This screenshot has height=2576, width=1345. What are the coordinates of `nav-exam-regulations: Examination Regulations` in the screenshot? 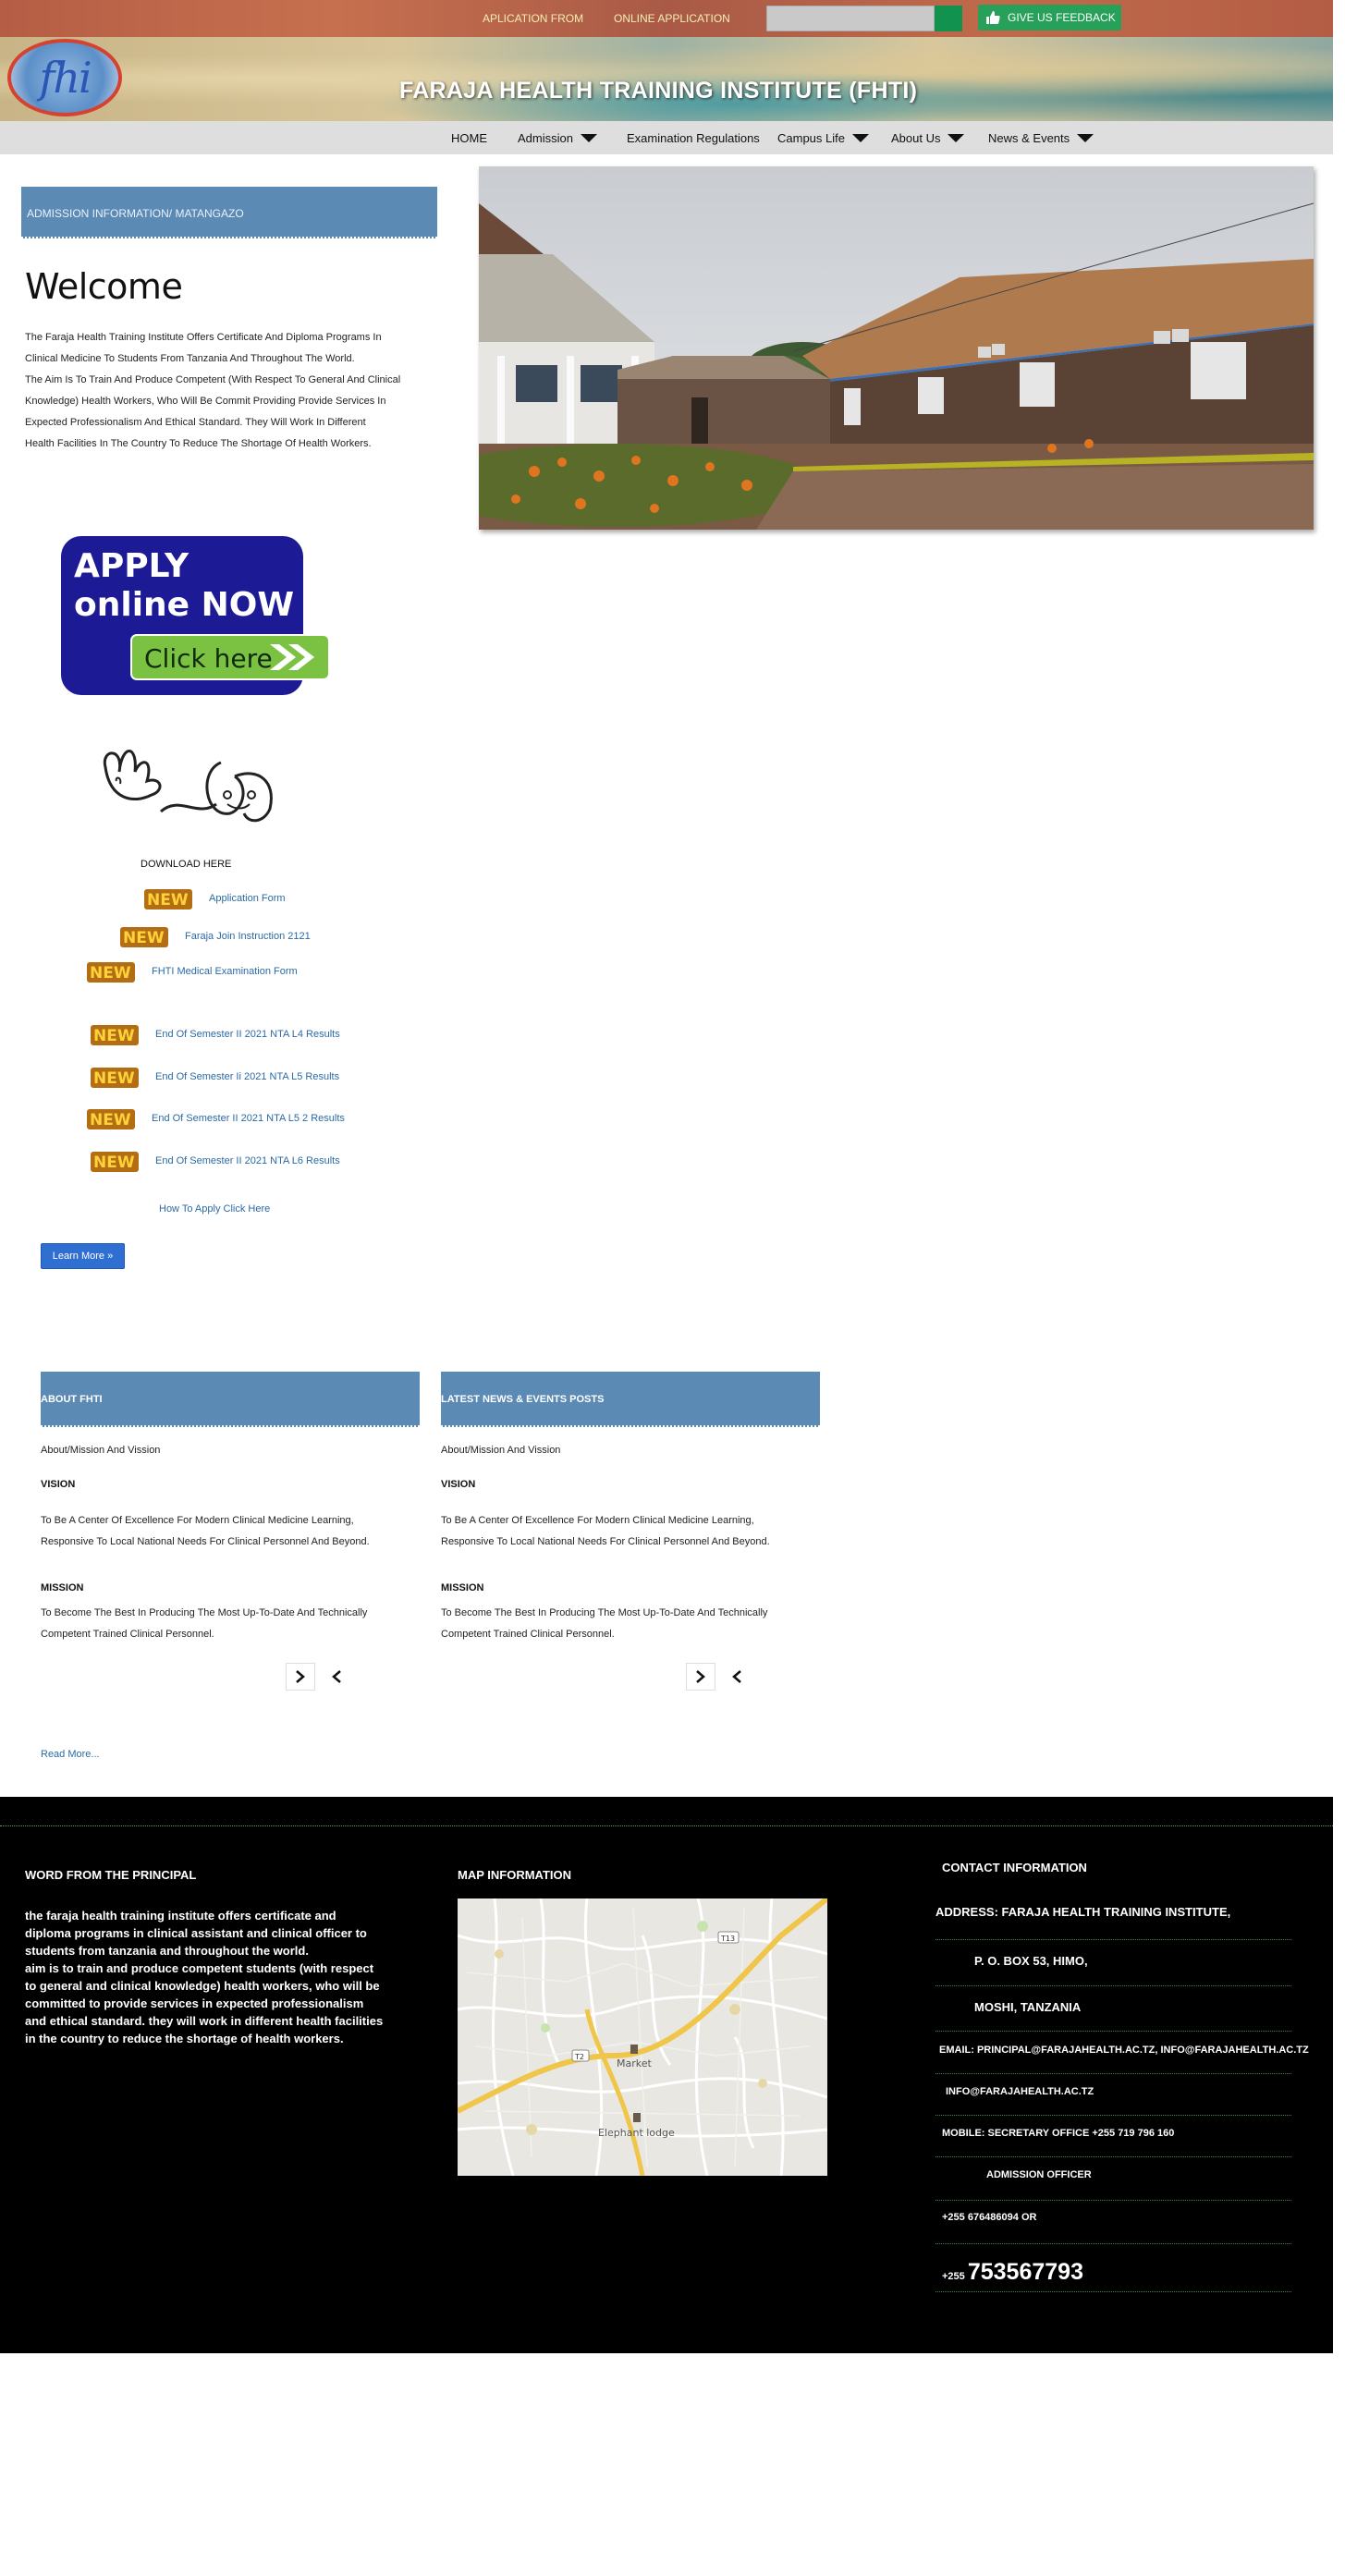 It's located at (693, 138).